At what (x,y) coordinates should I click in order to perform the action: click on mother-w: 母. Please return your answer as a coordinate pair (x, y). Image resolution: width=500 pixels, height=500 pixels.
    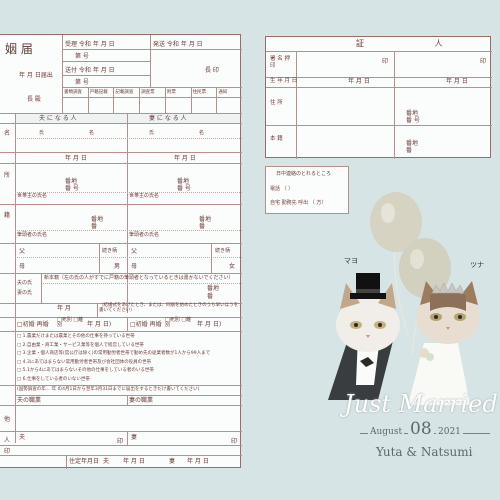
    Looking at the image, I should click on (134, 266).